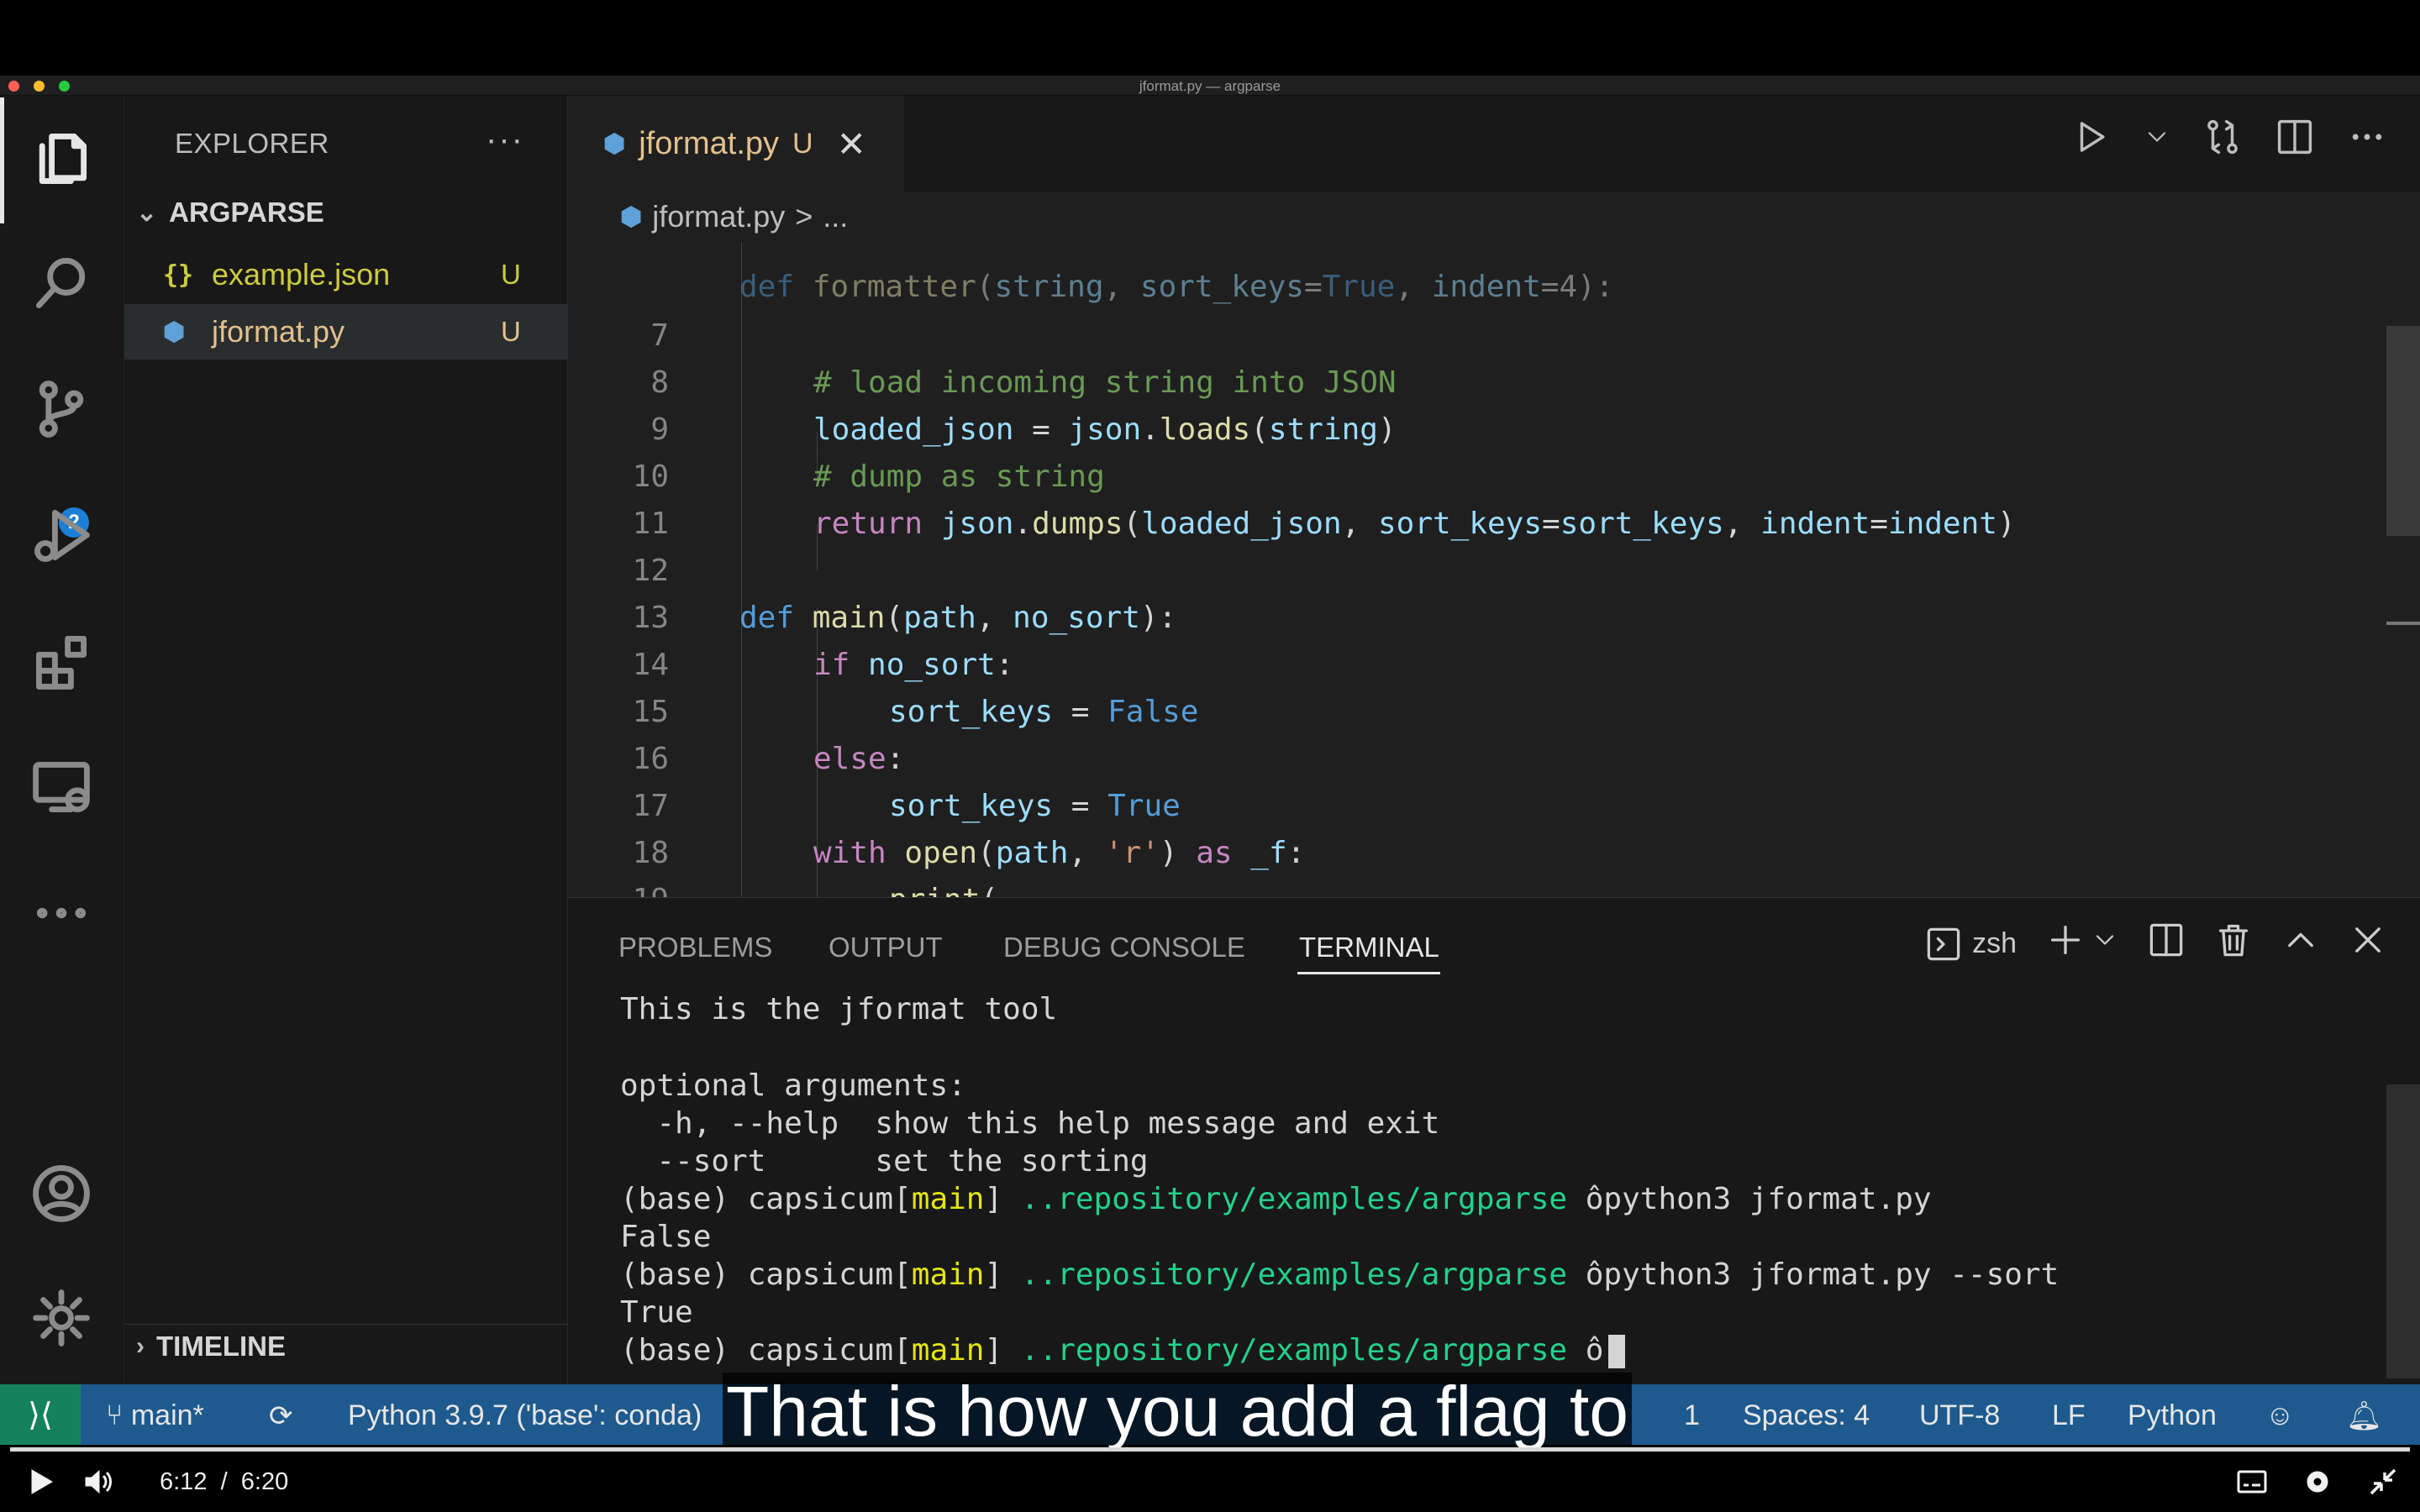  I want to click on play-icon, so click(40, 1485).